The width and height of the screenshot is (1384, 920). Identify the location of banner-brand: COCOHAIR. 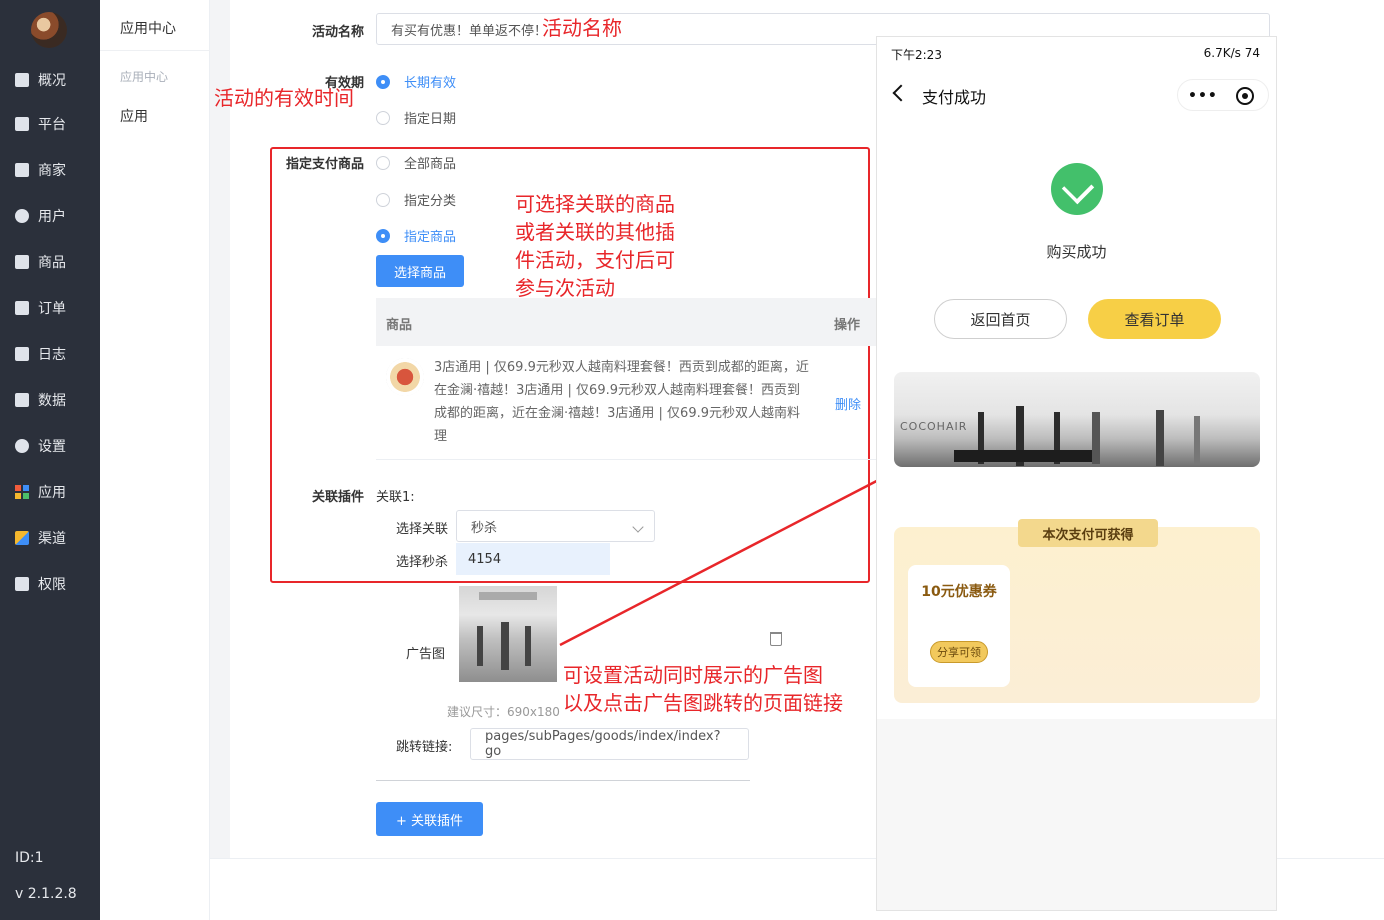
(934, 426).